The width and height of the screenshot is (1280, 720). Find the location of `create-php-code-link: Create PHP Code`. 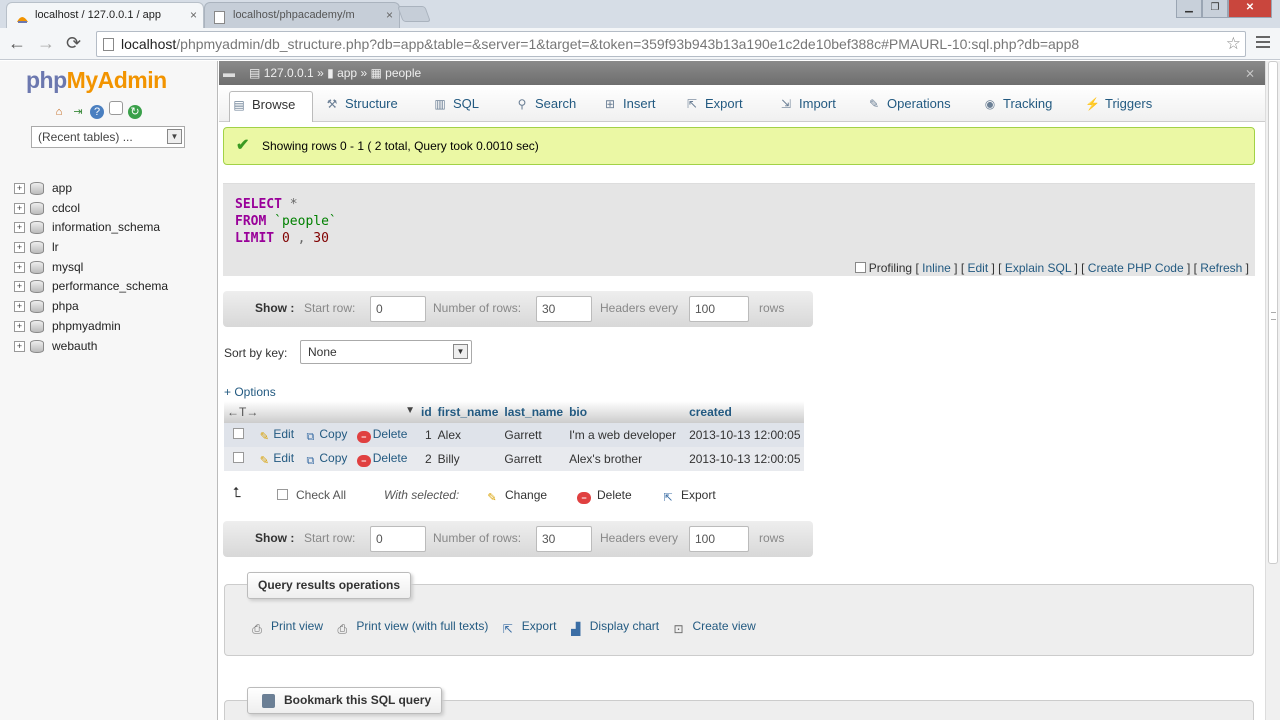

create-php-code-link: Create PHP Code is located at coordinates (1136, 268).